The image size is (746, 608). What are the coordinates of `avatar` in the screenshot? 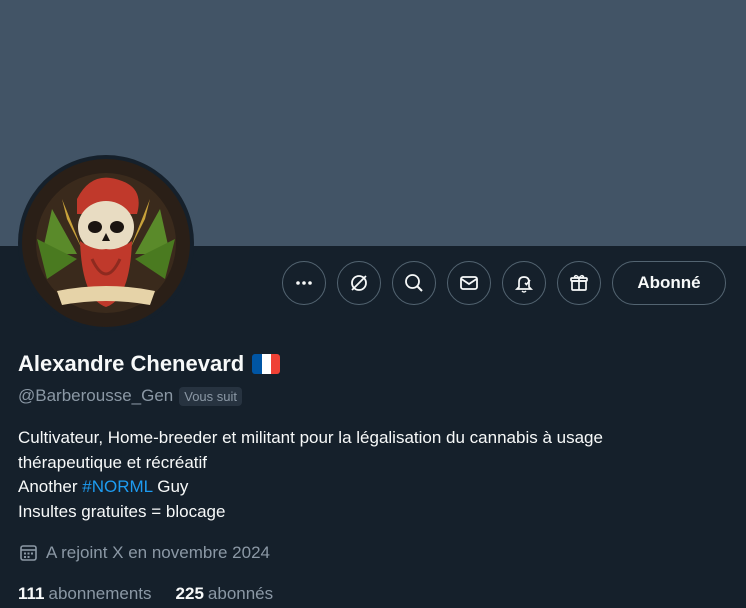 It's located at (106, 243).